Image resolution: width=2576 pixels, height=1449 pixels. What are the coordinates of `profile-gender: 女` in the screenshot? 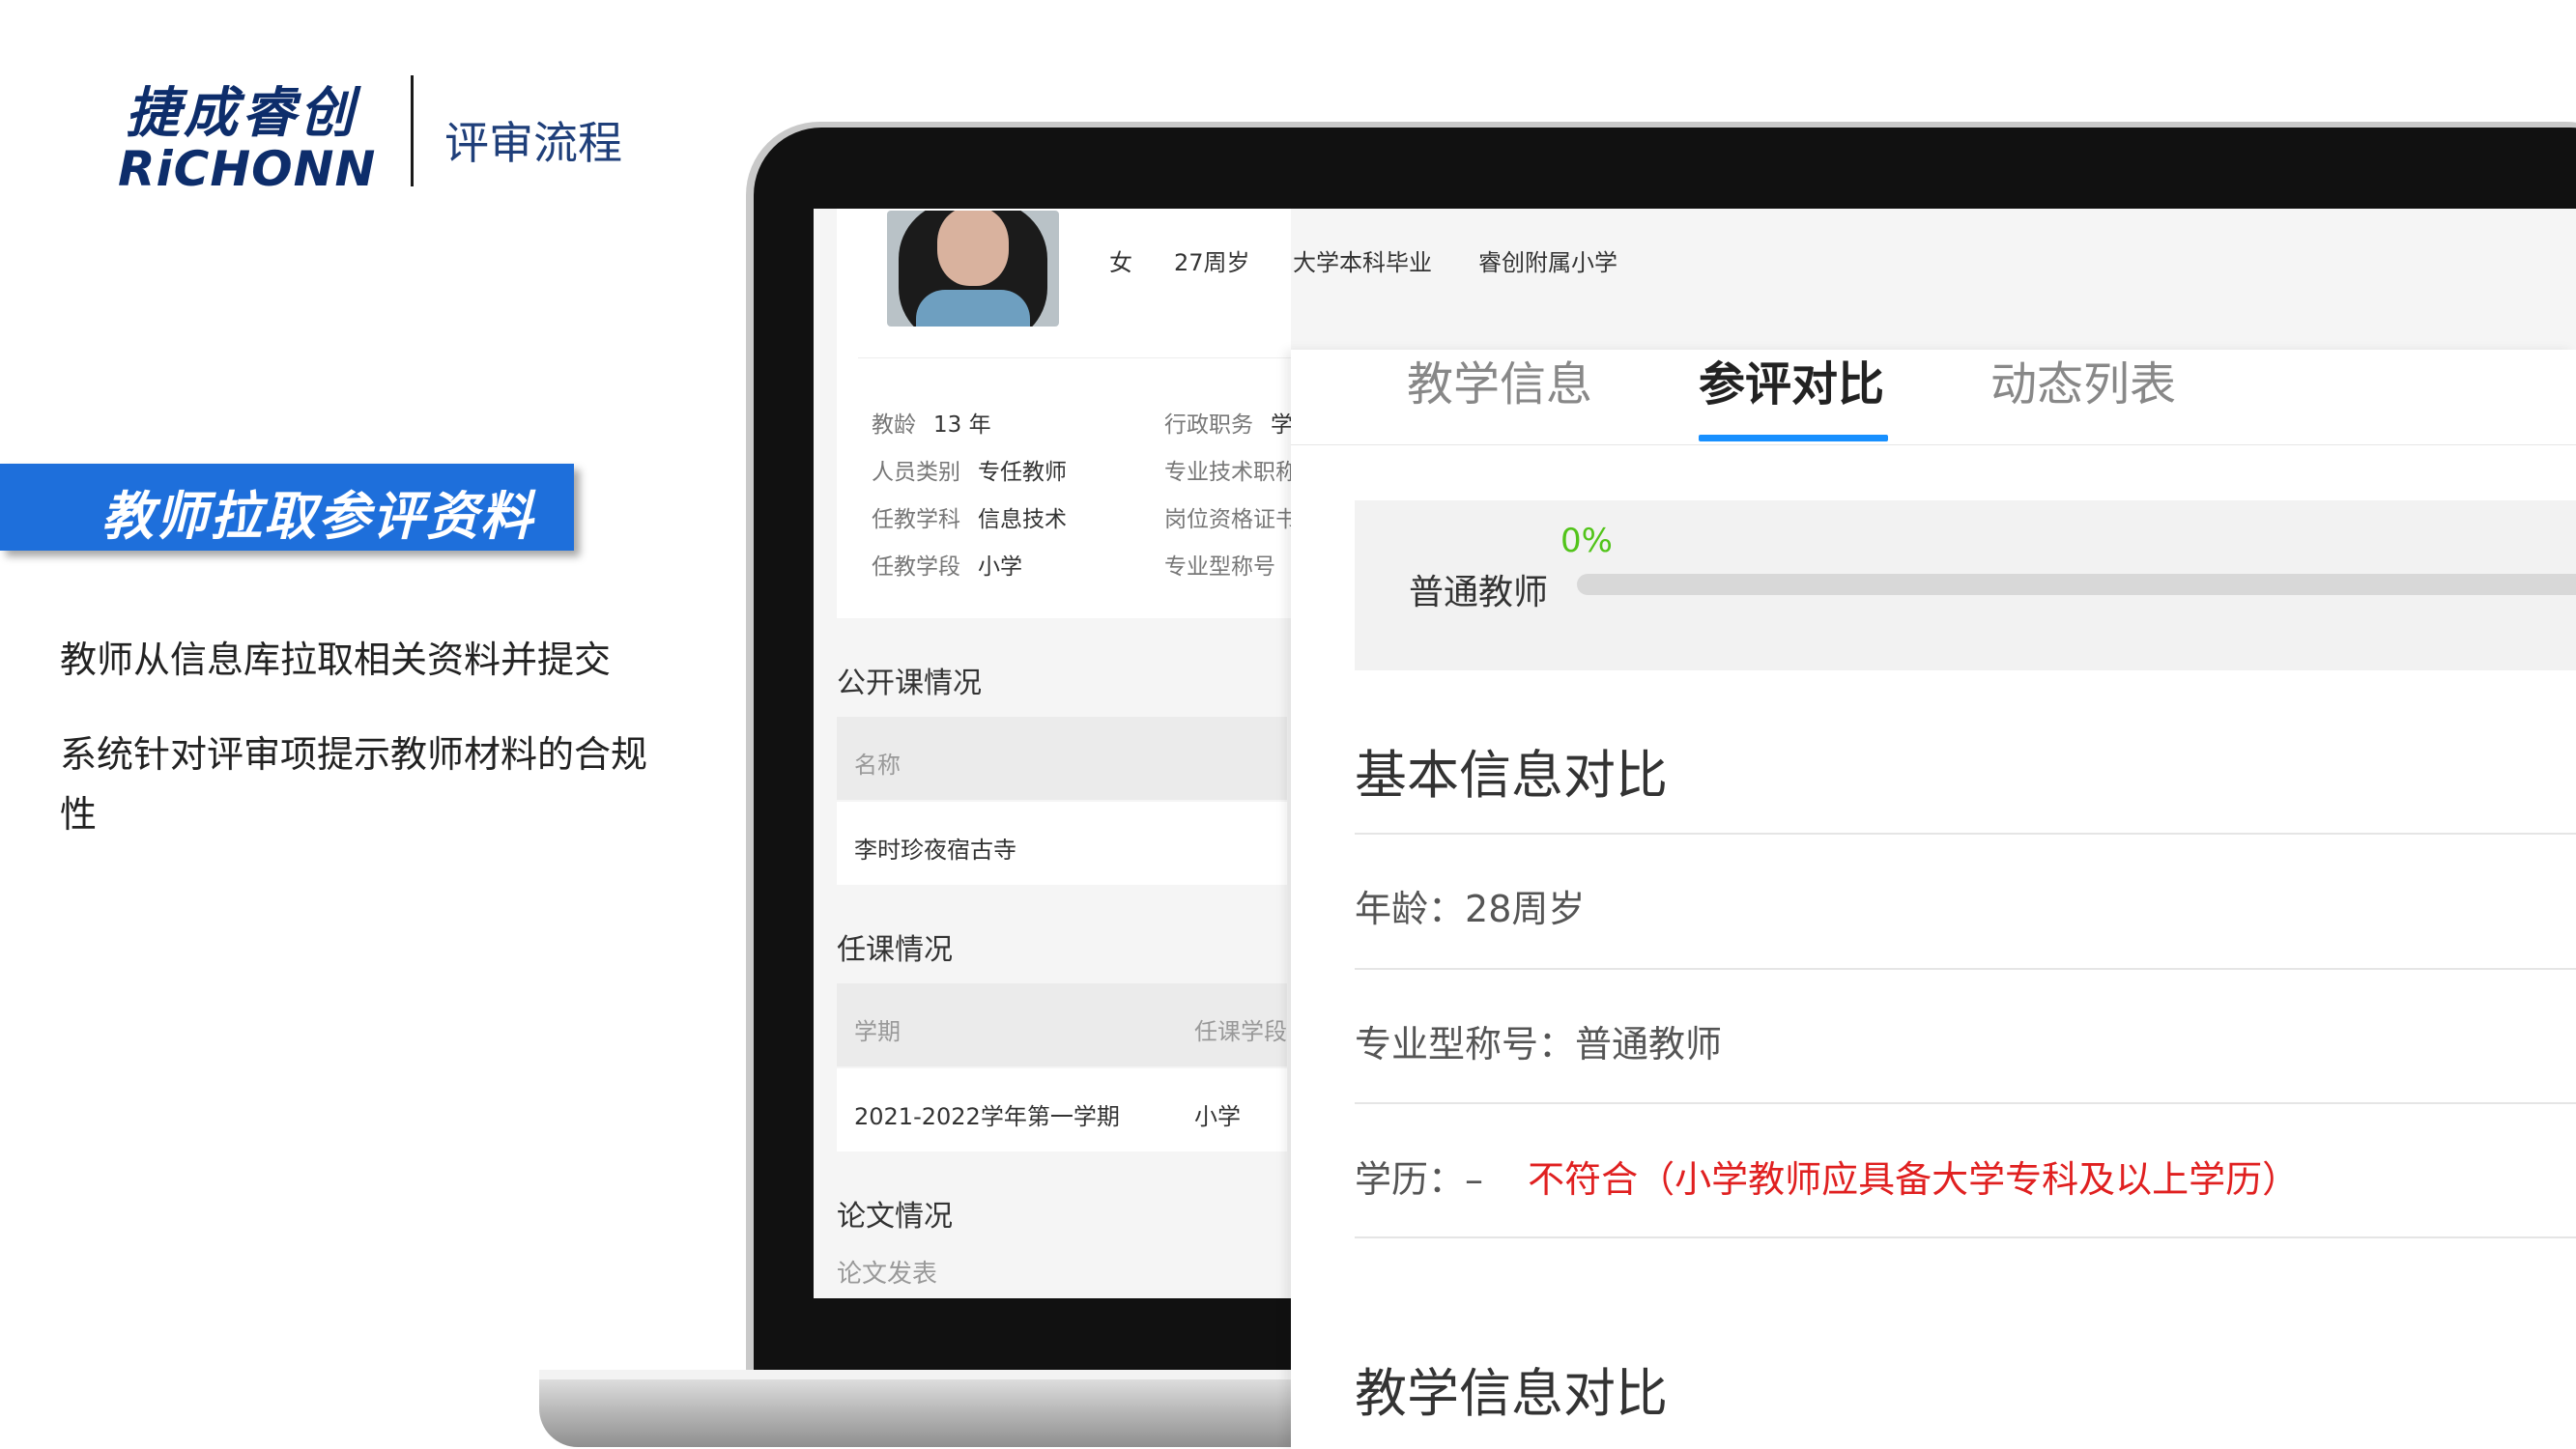 It's located at (1120, 262).